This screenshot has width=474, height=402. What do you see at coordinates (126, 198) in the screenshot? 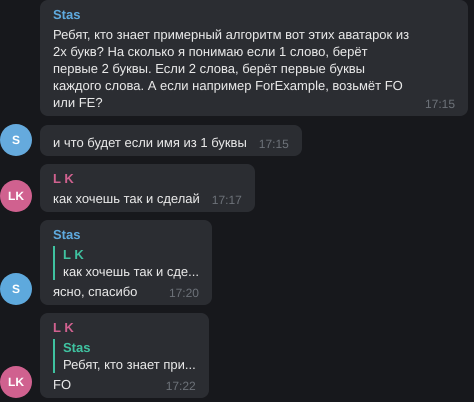
I see `message-text: как хочешь так и сделай` at bounding box center [126, 198].